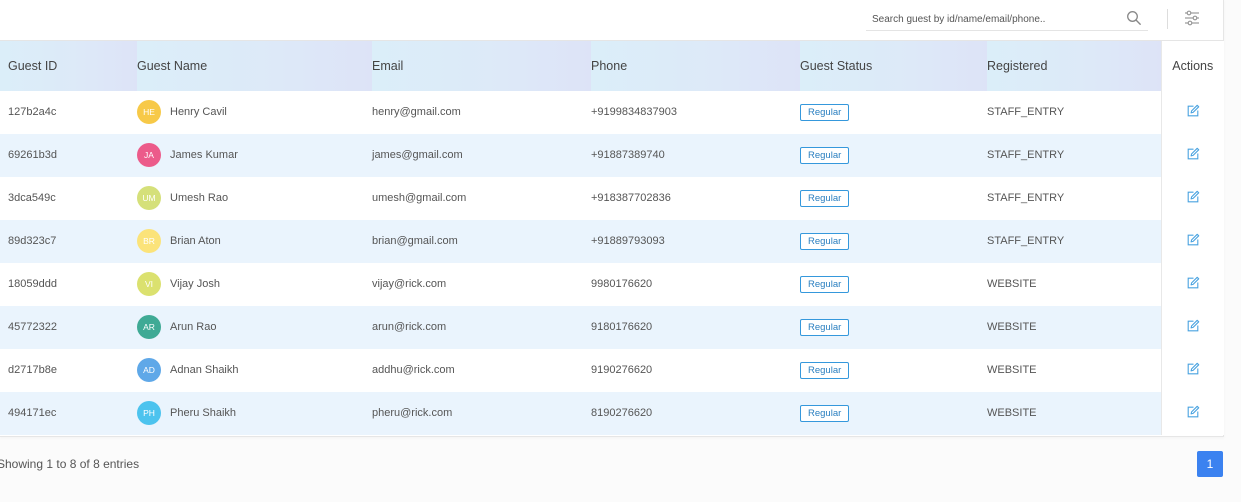 This screenshot has height=502, width=1241. Describe the element at coordinates (149, 370) in the screenshot. I see `avatar: AD` at that location.